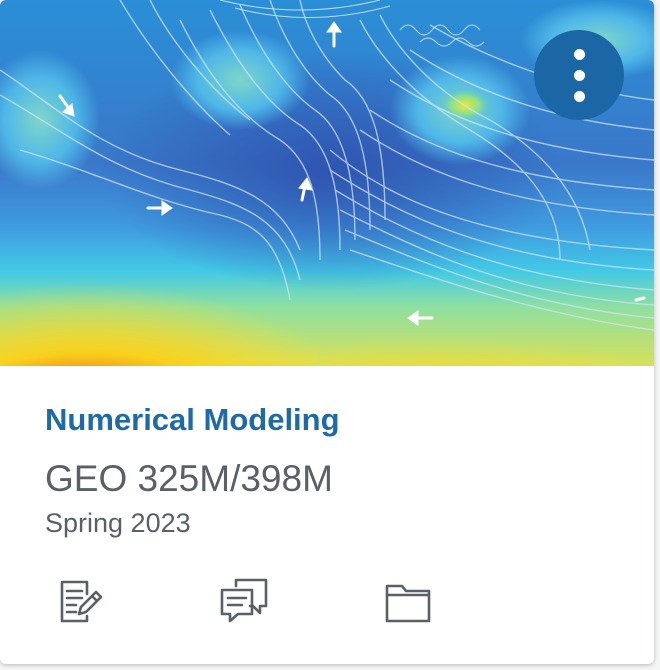  Describe the element at coordinates (118, 523) in the screenshot. I see `course-term: Spring 2023` at that location.